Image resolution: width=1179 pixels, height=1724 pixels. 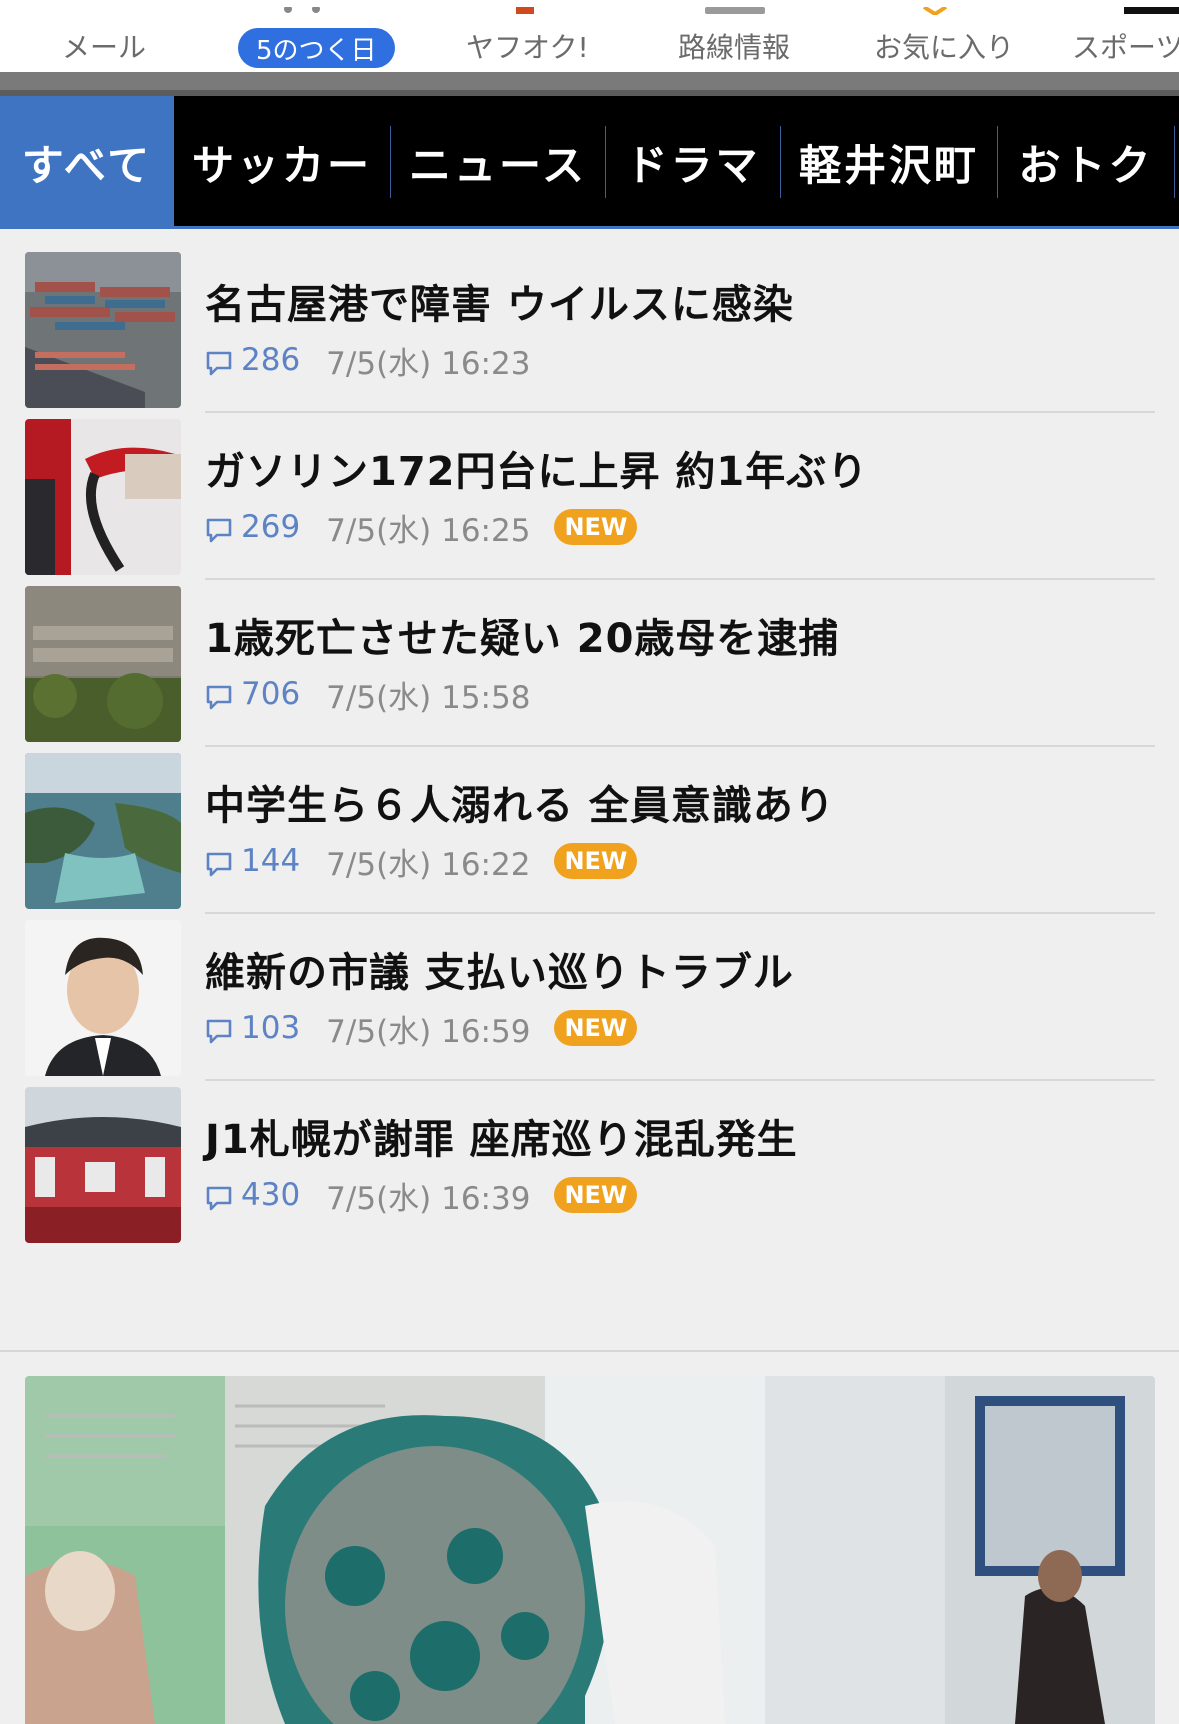 I want to click on article-meta: 430 7/5(水) 16:39 NEW, so click(x=421, y=1196).